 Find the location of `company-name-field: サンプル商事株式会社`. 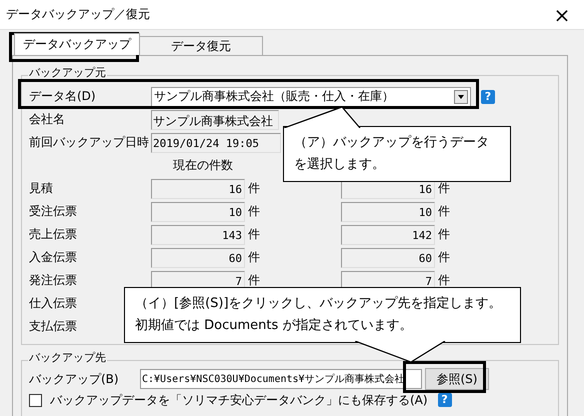

company-name-field: サンプル商事株式会社 is located at coordinates (215, 120).